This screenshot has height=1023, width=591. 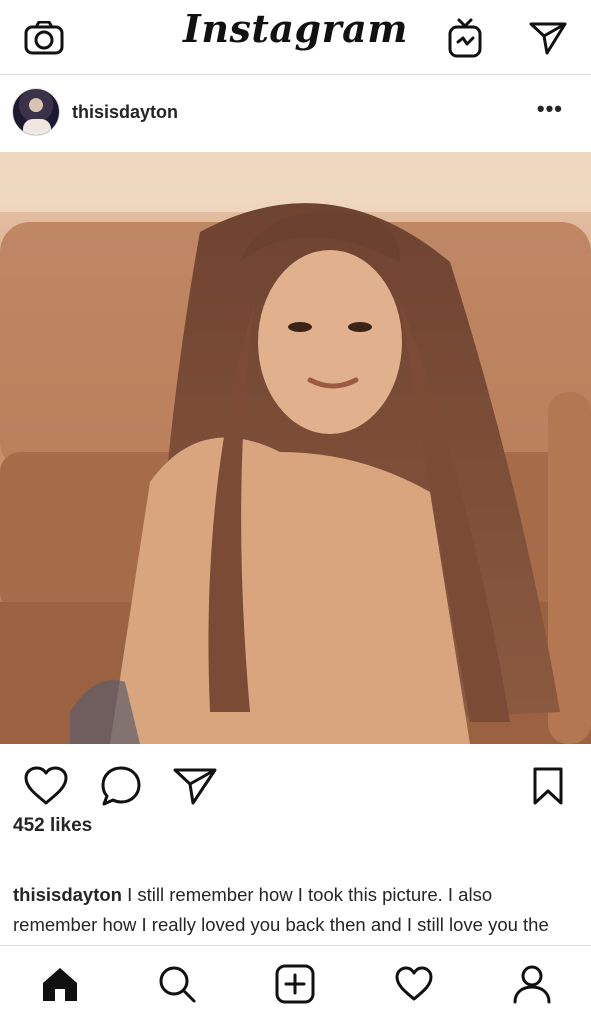 What do you see at coordinates (195, 786) in the screenshot?
I see `share-icon` at bounding box center [195, 786].